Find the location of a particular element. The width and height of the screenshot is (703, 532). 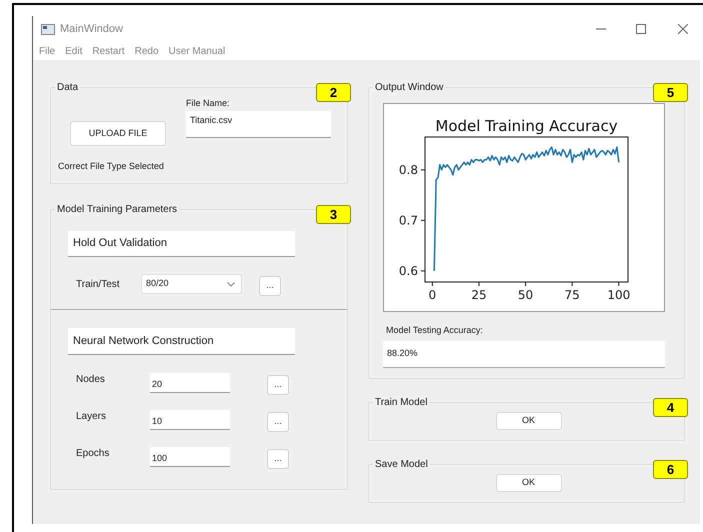

close-icon is located at coordinates (683, 29).